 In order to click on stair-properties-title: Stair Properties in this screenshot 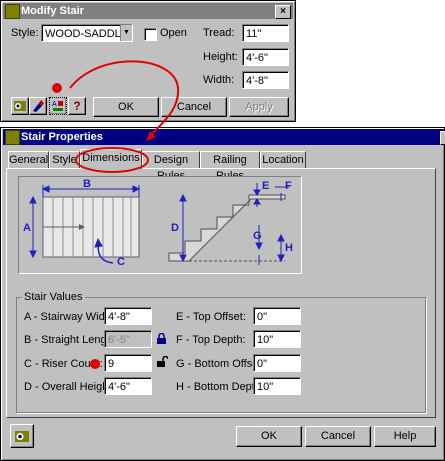, I will do `click(62, 137)`.